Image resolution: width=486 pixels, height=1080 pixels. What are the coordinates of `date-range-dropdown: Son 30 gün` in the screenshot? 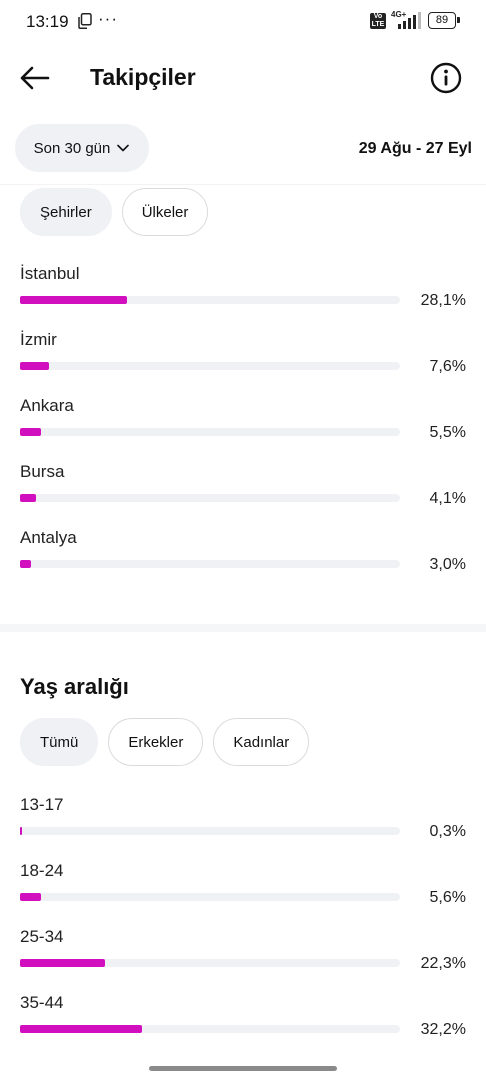 It's located at (82, 148).